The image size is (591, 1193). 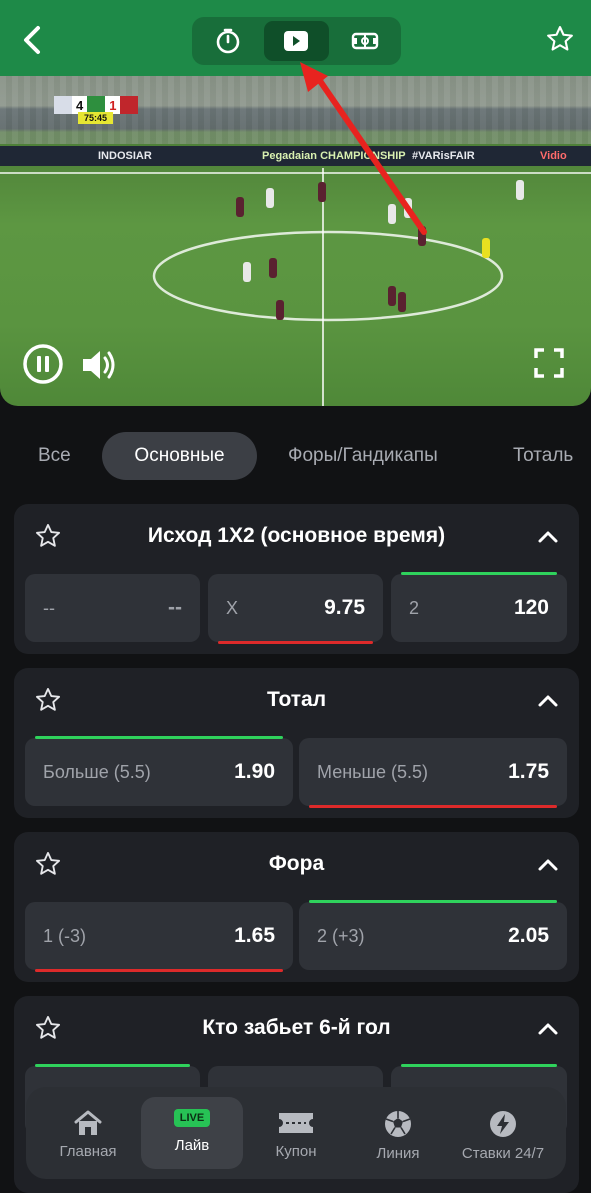 I want to click on scoreboard-tab-button, so click(x=365, y=41).